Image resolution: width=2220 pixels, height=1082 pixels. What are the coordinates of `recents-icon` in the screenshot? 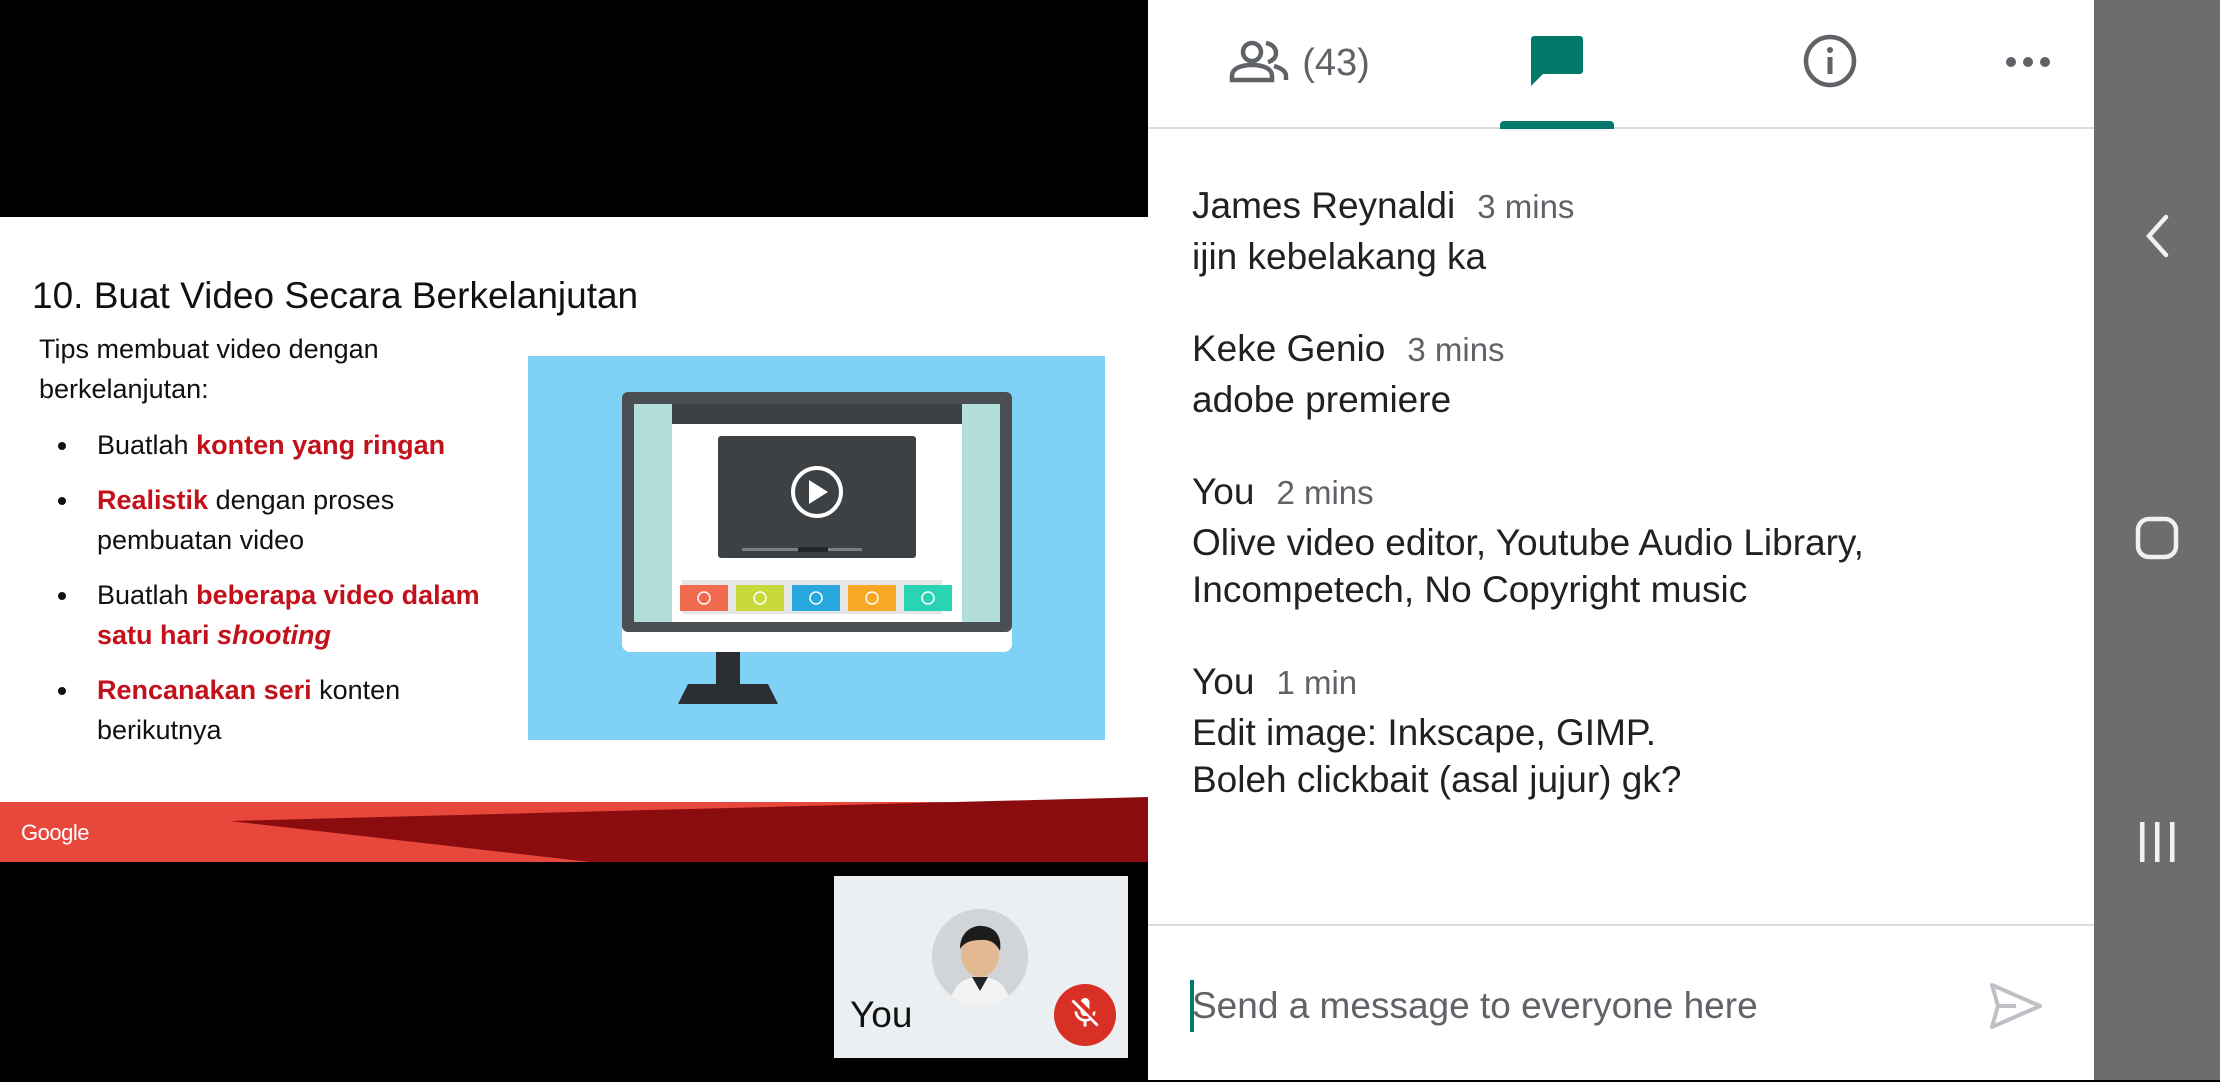 It's located at (2157, 844).